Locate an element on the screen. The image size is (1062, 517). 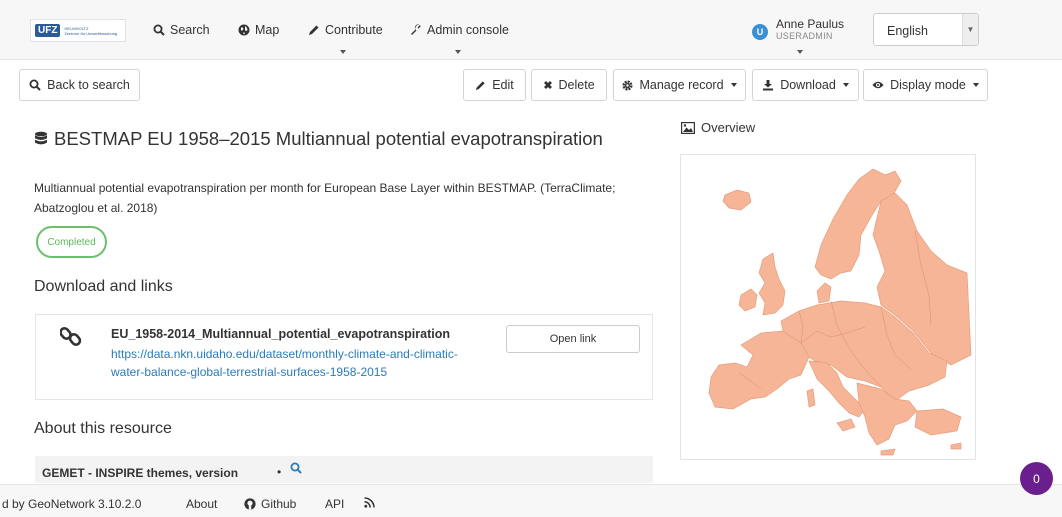
edit-label: Edit is located at coordinates (503, 85).